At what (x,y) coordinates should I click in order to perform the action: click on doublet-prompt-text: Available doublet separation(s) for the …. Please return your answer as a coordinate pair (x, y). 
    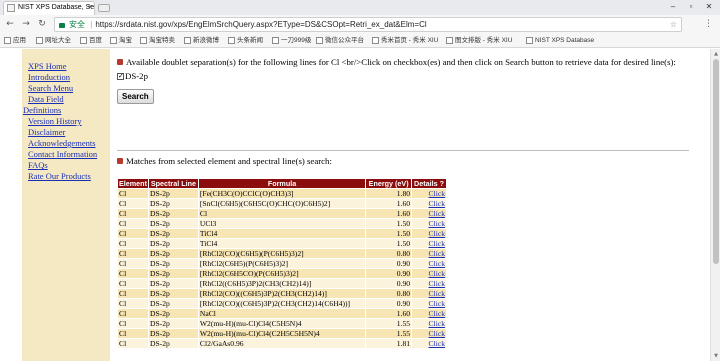
    Looking at the image, I should click on (401, 62).